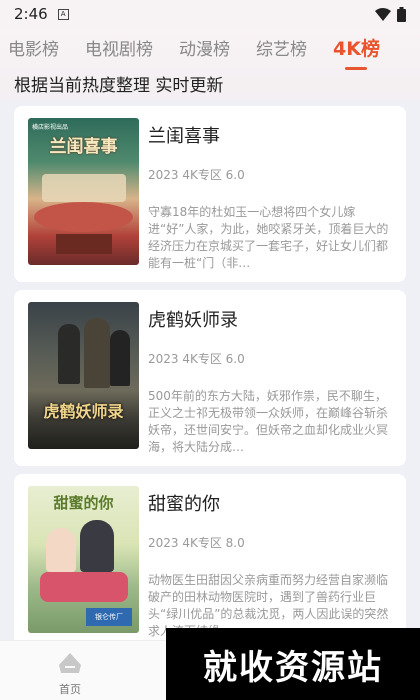 The image size is (420, 700). What do you see at coordinates (31, 14) in the screenshot?
I see `status-time: 2:46` at bounding box center [31, 14].